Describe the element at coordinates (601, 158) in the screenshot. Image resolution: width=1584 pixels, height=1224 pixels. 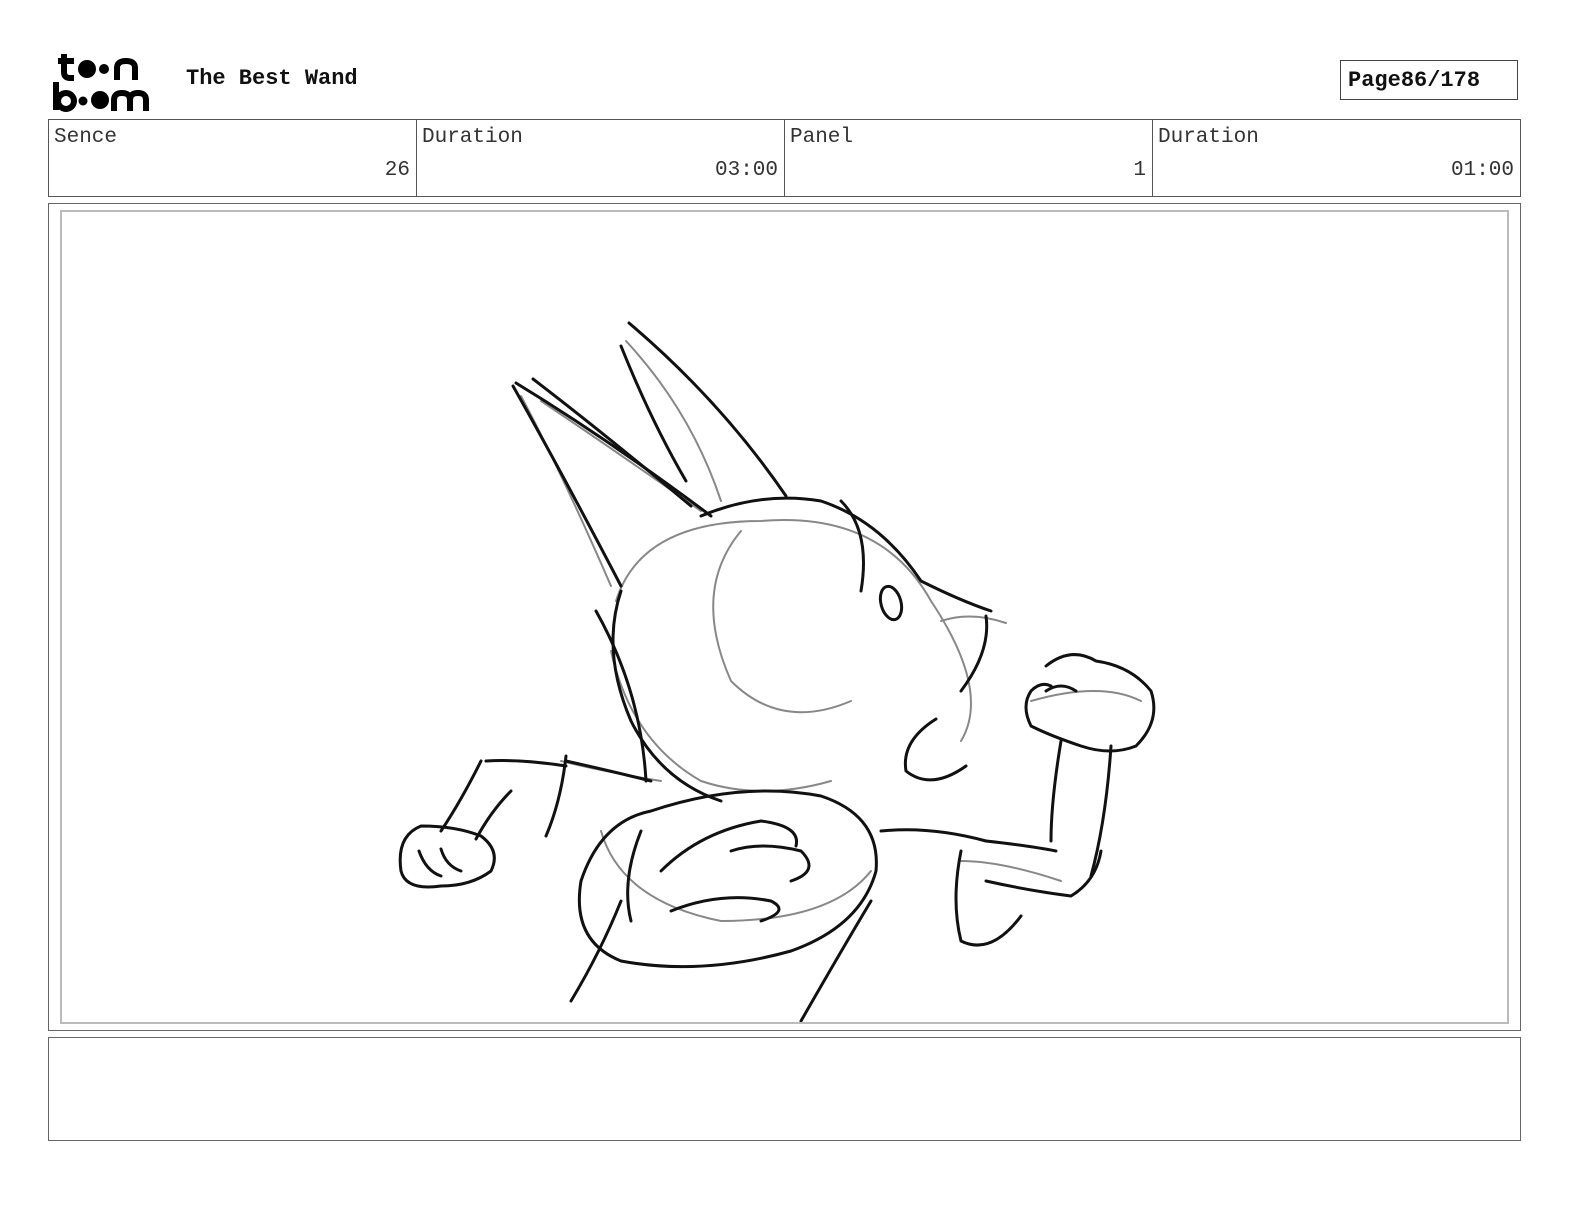
I see `scene-duration-cell: Duration 03:00` at that location.